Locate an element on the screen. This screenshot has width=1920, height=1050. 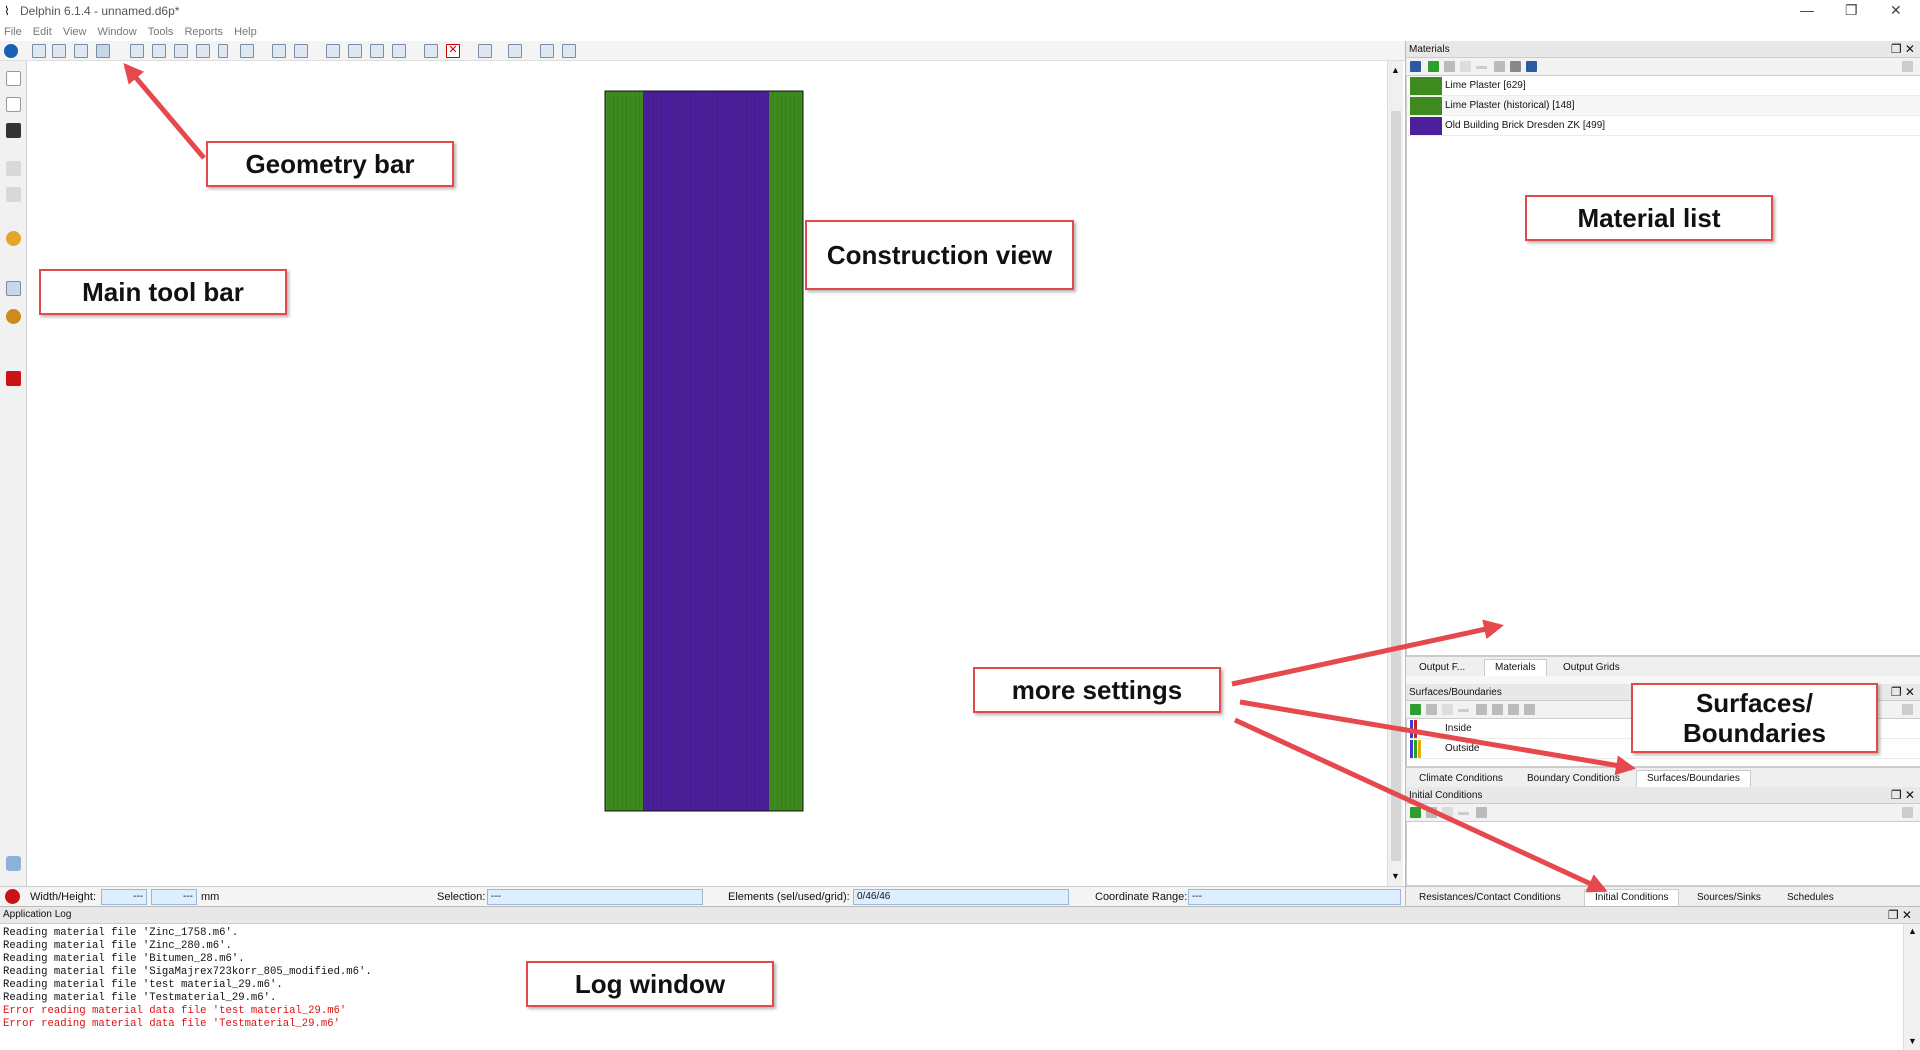
close-button: ✕ is located at coordinates (1896, 10).